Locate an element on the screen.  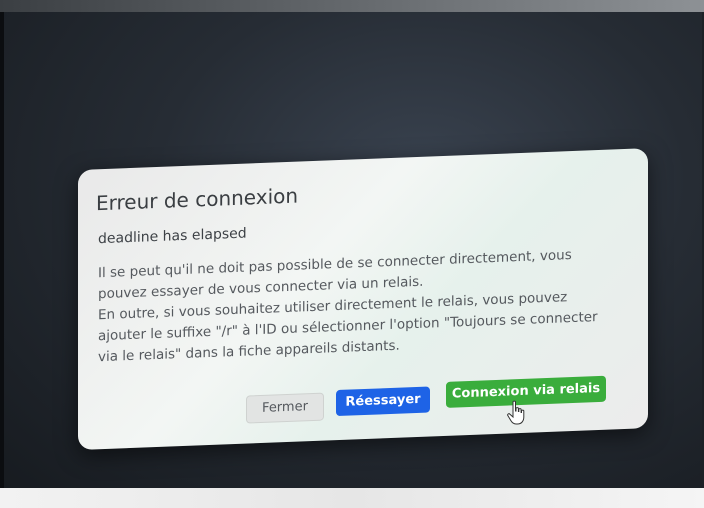
close-button: Fermer is located at coordinates (285, 408).